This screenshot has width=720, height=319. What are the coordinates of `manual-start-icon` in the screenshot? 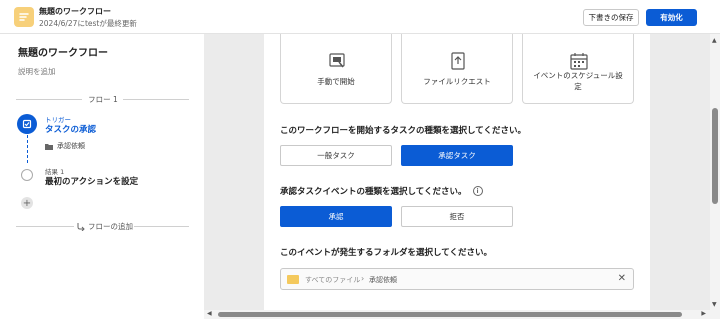 It's located at (337, 60).